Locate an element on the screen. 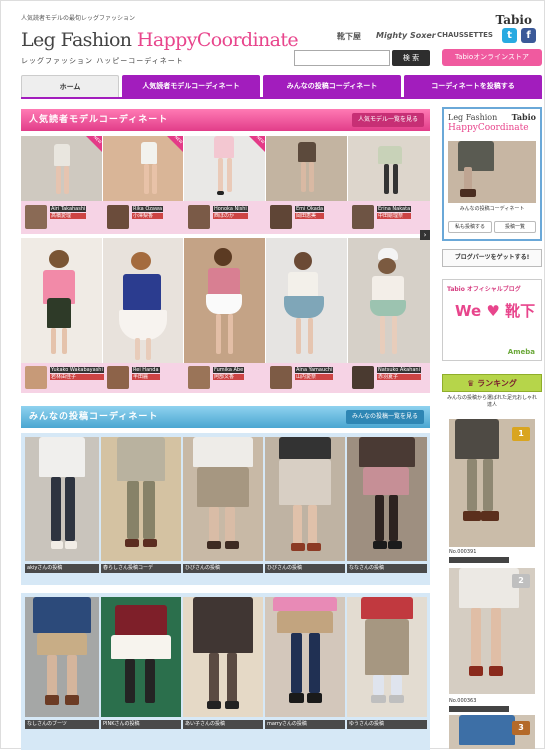  post-caption: ななさんの投稿 is located at coordinates (387, 568).